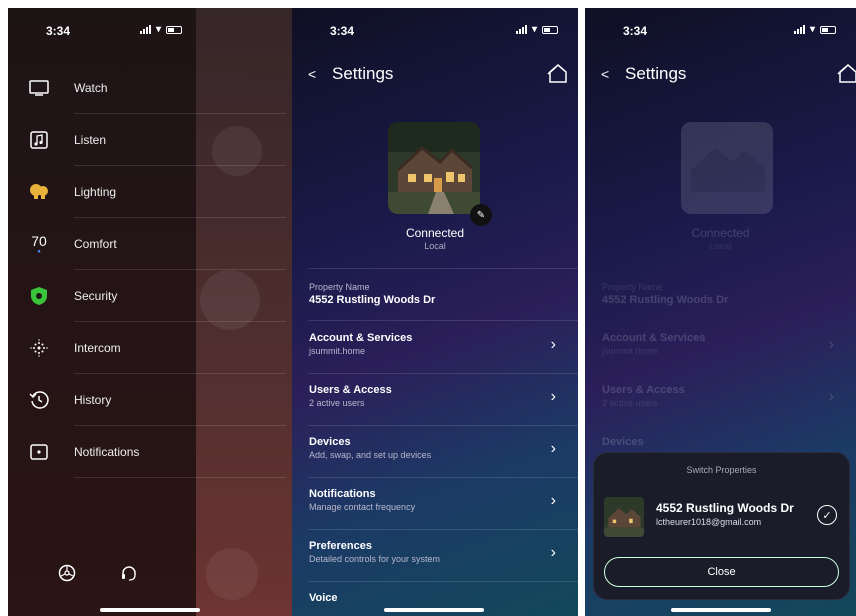 The width and height of the screenshot is (856, 616). I want to click on sheet-title: Switch Properties, so click(721, 470).